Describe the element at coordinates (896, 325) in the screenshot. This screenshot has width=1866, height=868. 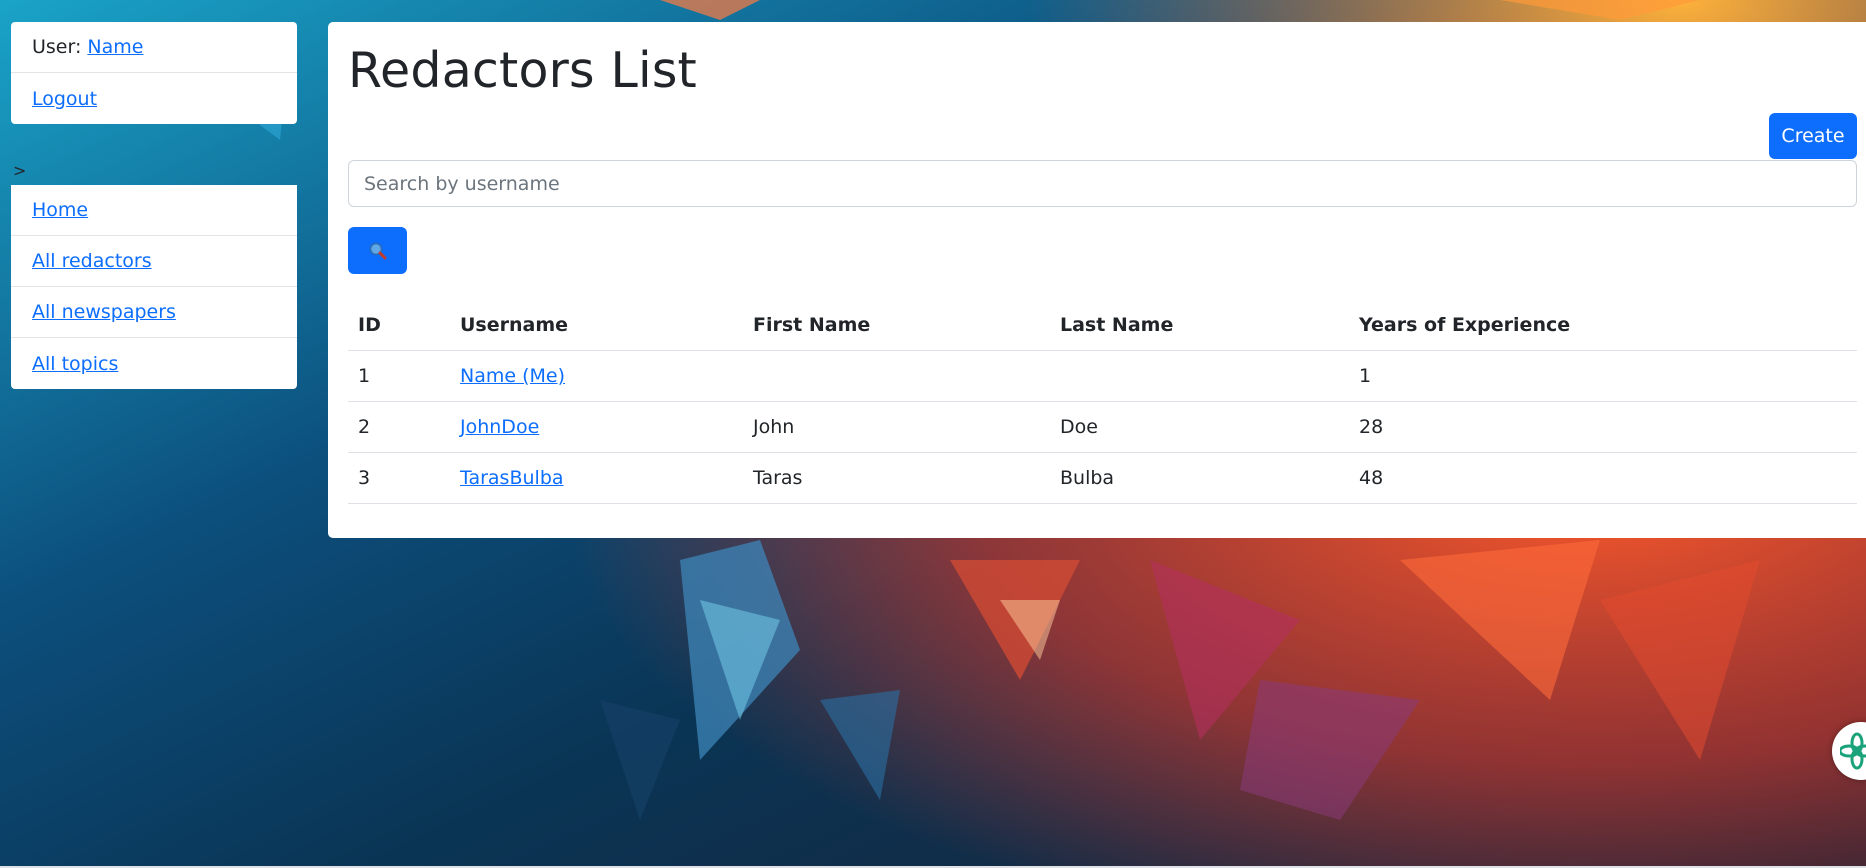
I see `header-first-name: First Name` at that location.